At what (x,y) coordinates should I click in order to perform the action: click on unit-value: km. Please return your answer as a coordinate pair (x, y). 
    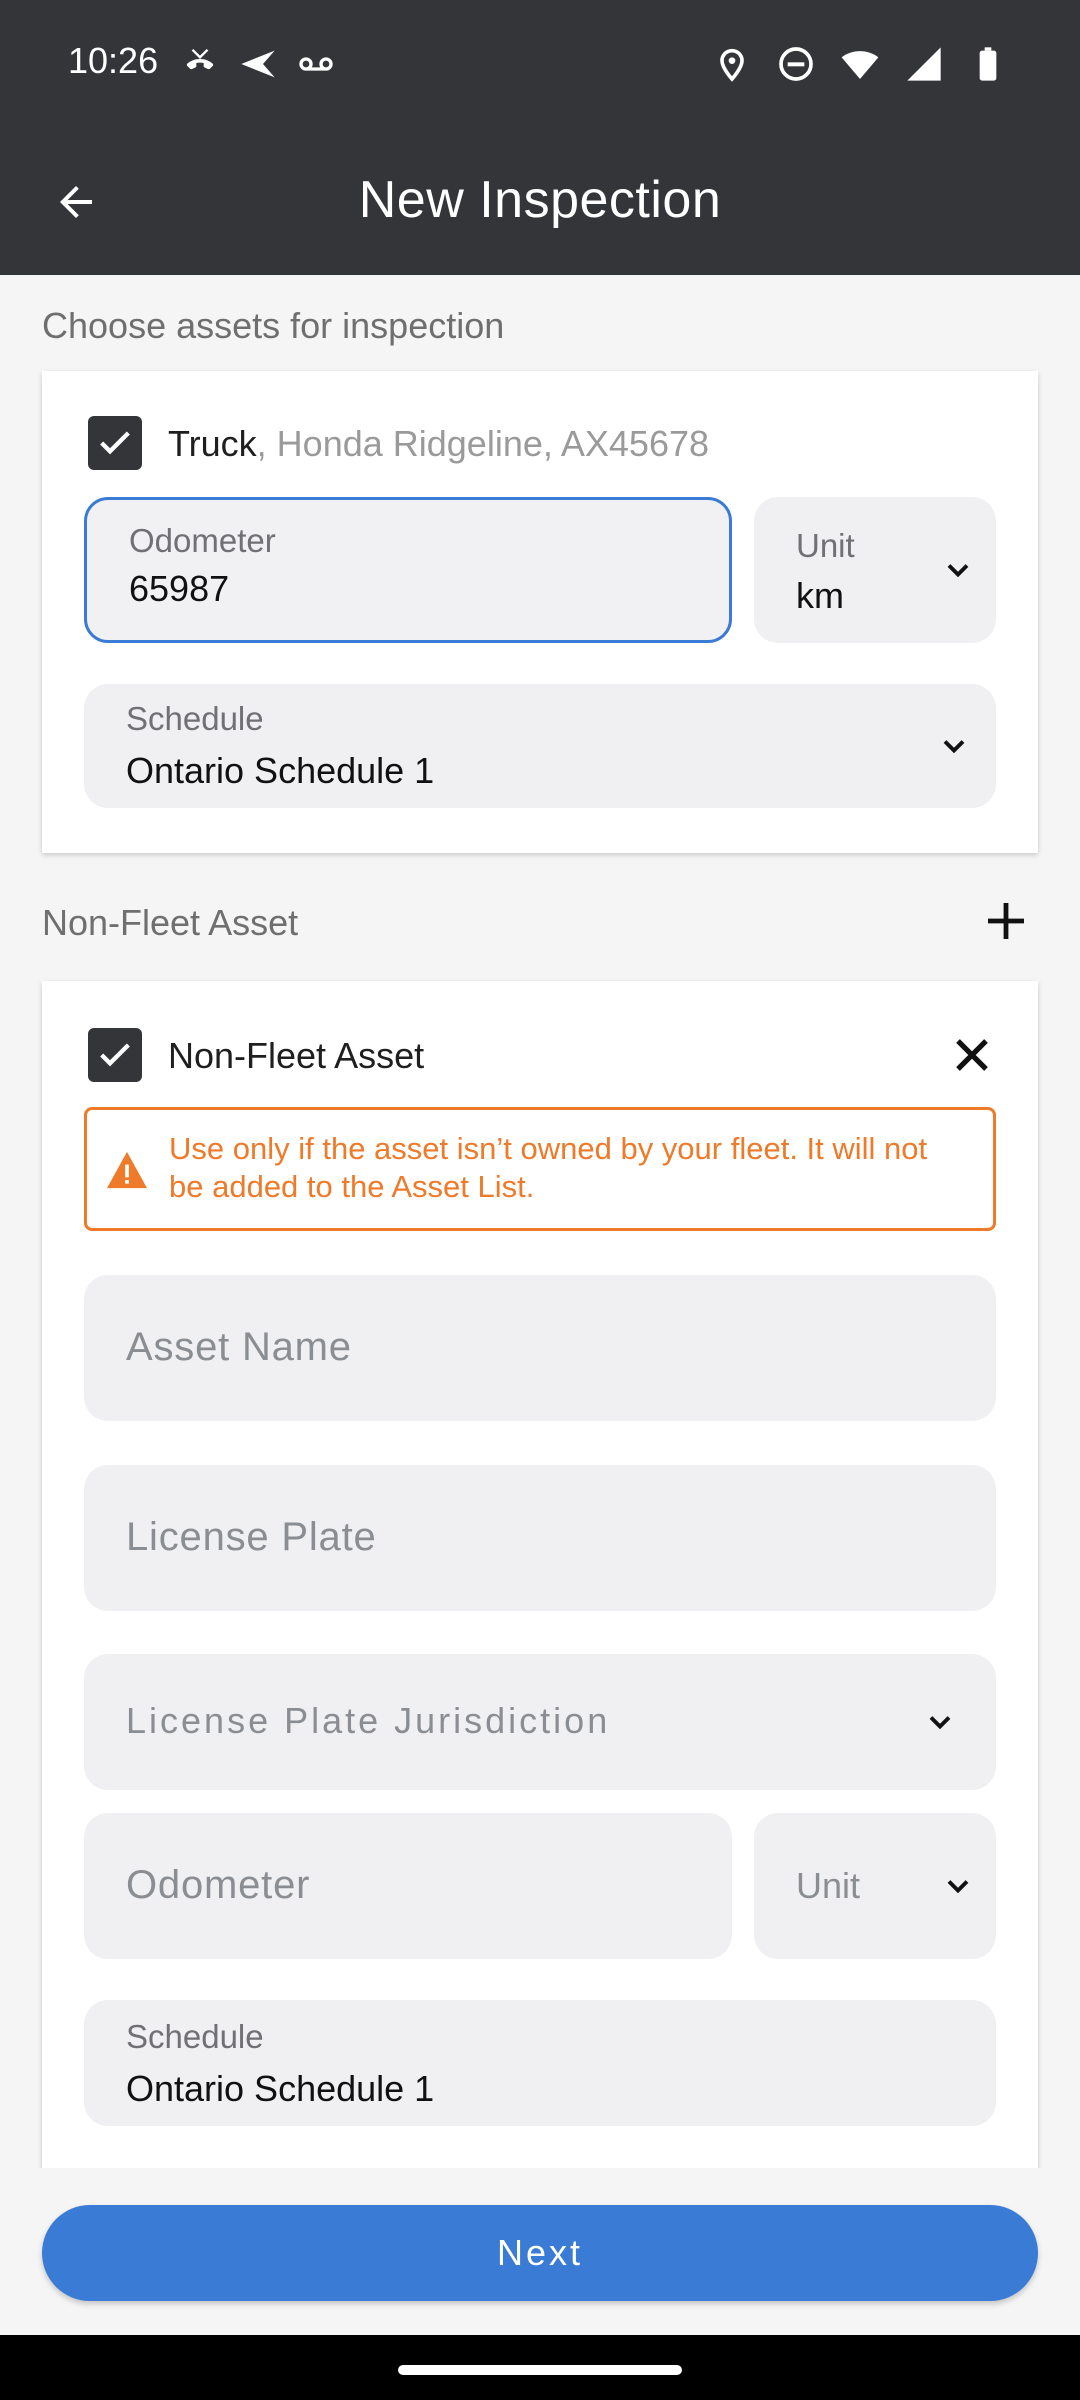
    Looking at the image, I should click on (820, 595).